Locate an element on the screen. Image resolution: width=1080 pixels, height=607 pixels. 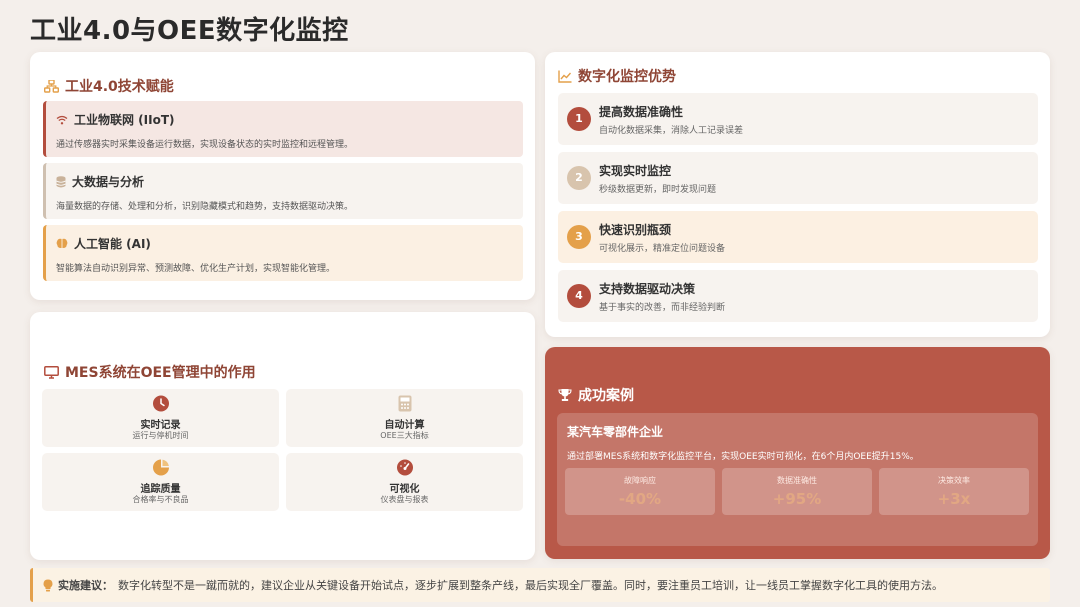
tech-item-desc: 海量数据的存储、处理和分析，识别隐藏模式和趋势，支持数据驱动决策。 is located at coordinates (205, 207).